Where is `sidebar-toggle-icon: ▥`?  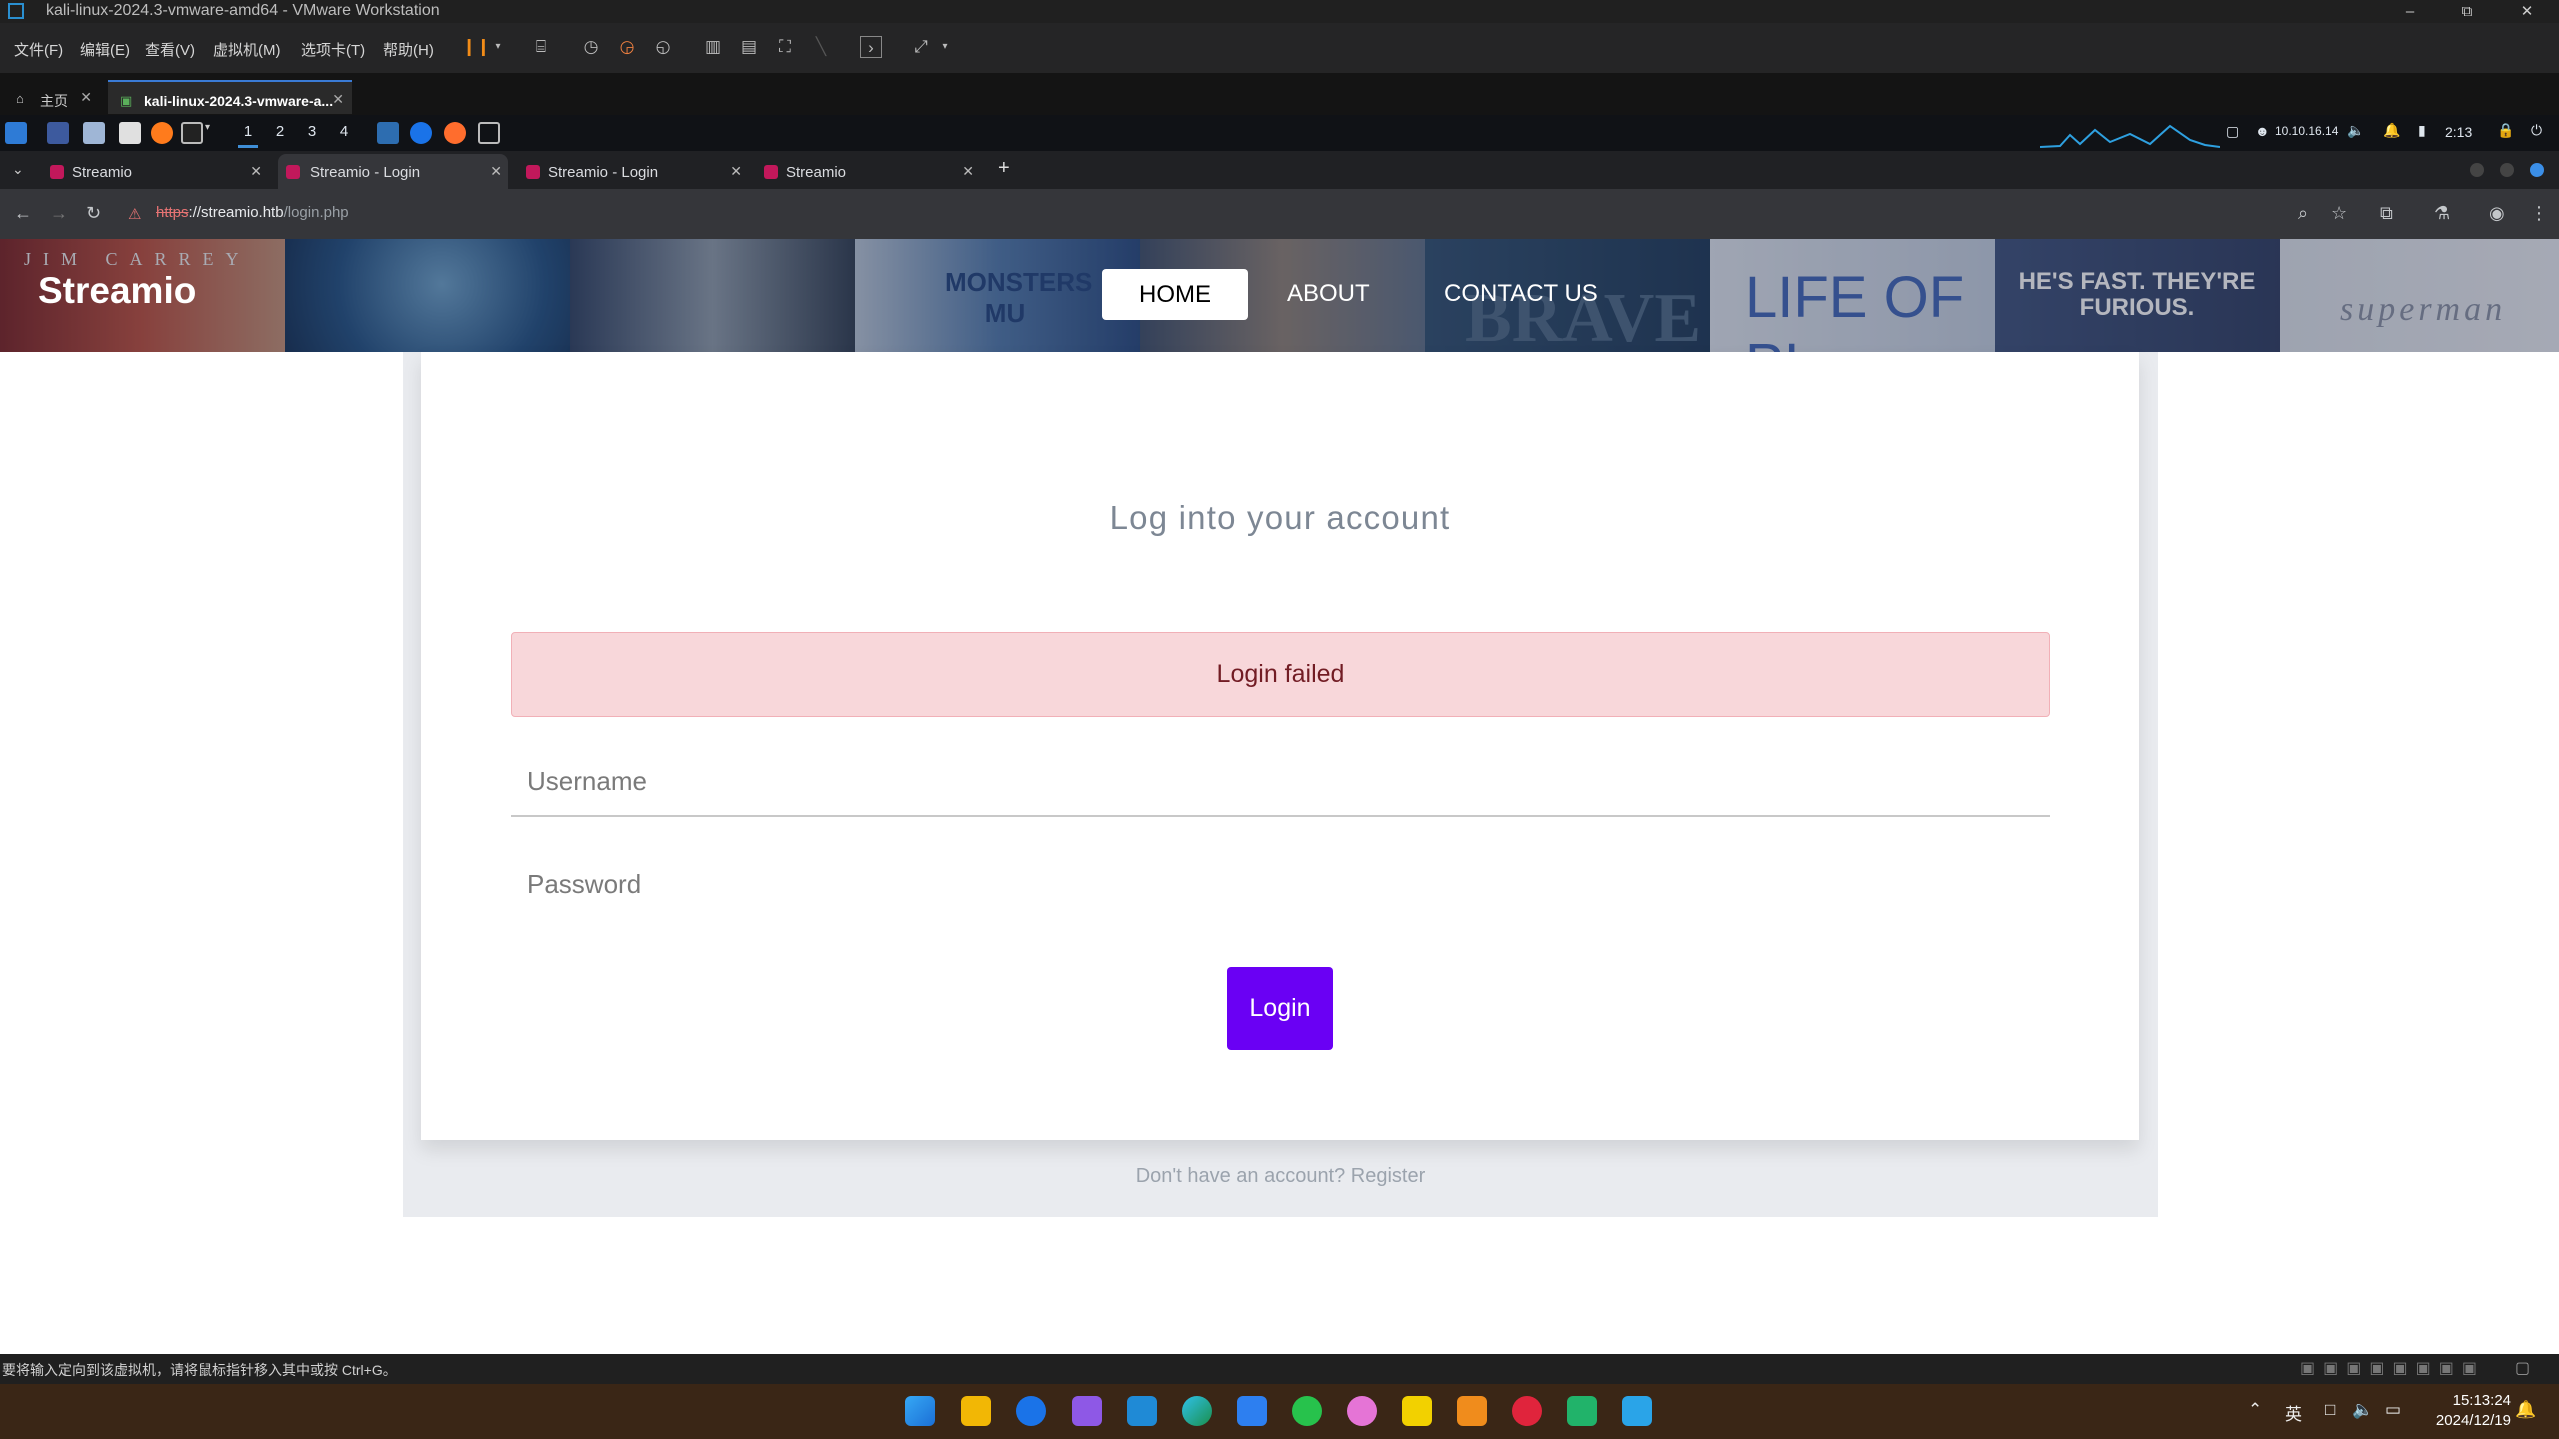
sidebar-toggle-icon: ▥ is located at coordinates (713, 47).